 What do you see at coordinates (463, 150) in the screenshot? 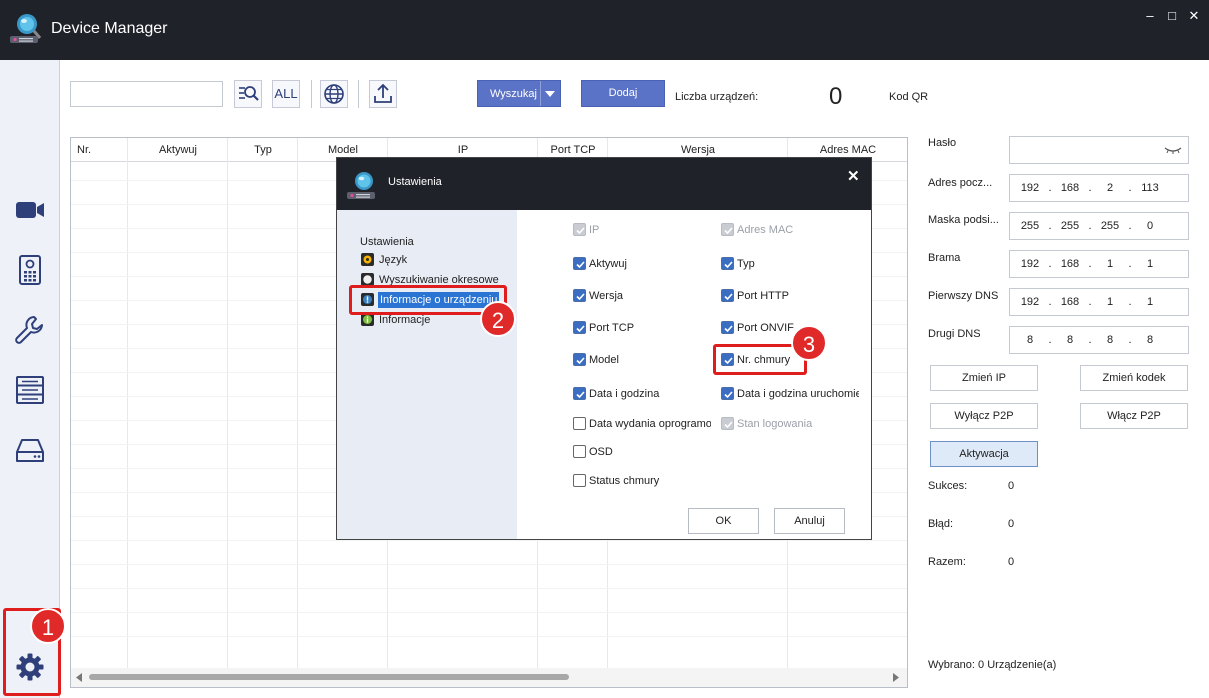
I see `column-header: IP` at bounding box center [463, 150].